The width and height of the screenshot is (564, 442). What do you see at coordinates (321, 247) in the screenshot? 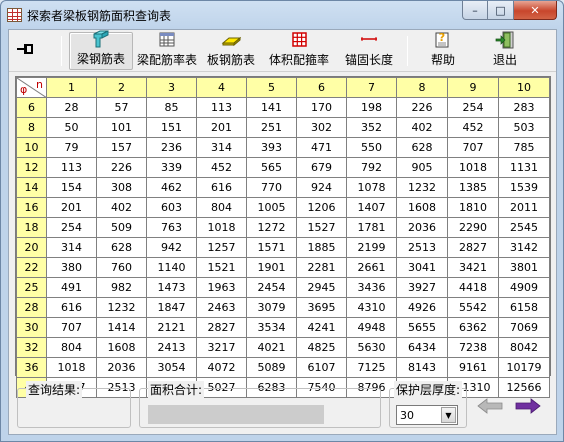
I see `area-cell: 1885` at bounding box center [321, 247].